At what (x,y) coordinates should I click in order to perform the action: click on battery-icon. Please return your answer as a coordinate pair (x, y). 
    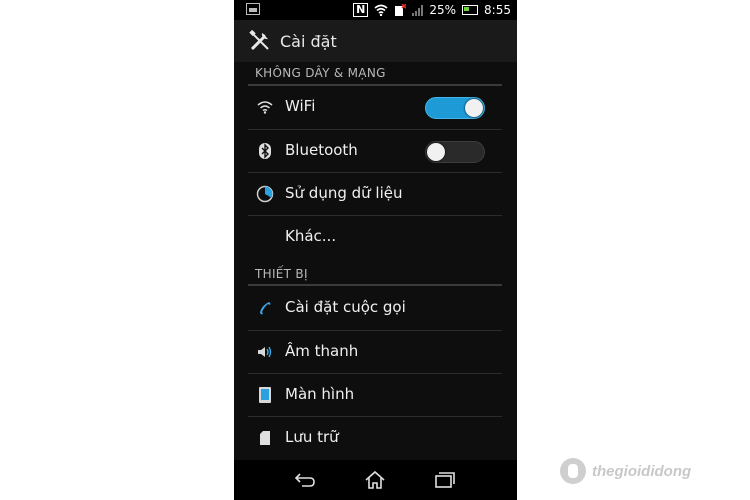
    Looking at the image, I should click on (470, 10).